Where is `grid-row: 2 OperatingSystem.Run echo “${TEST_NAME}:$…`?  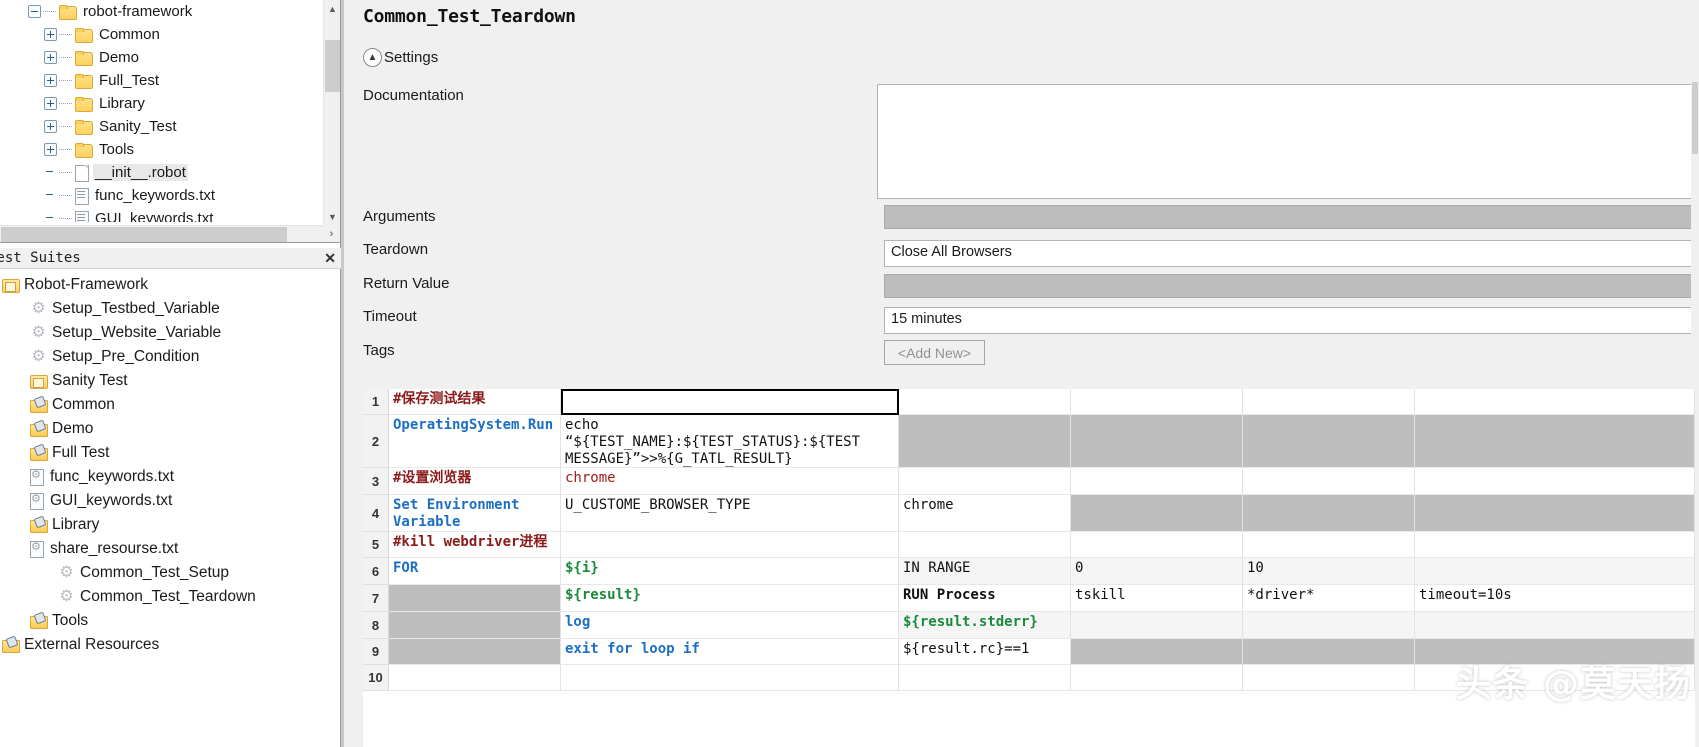
grid-row: 2 OperatingSystem.Run echo “${TEST_NAME}:$… is located at coordinates (1029, 441).